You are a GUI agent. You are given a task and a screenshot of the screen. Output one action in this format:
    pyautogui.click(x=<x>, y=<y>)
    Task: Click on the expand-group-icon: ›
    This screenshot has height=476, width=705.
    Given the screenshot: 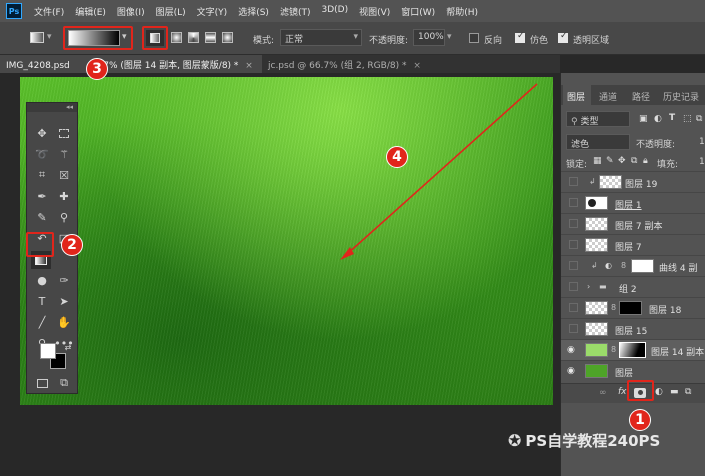 What is the action you would take?
    pyautogui.click(x=588, y=286)
    